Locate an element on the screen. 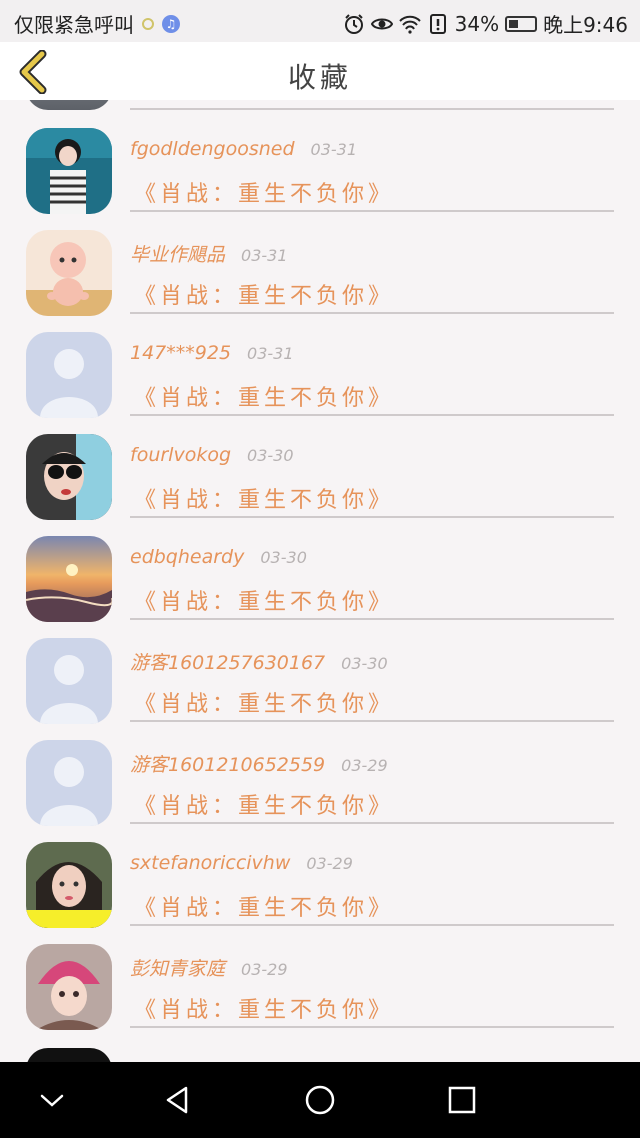  battery-icon is located at coordinates (521, 23).